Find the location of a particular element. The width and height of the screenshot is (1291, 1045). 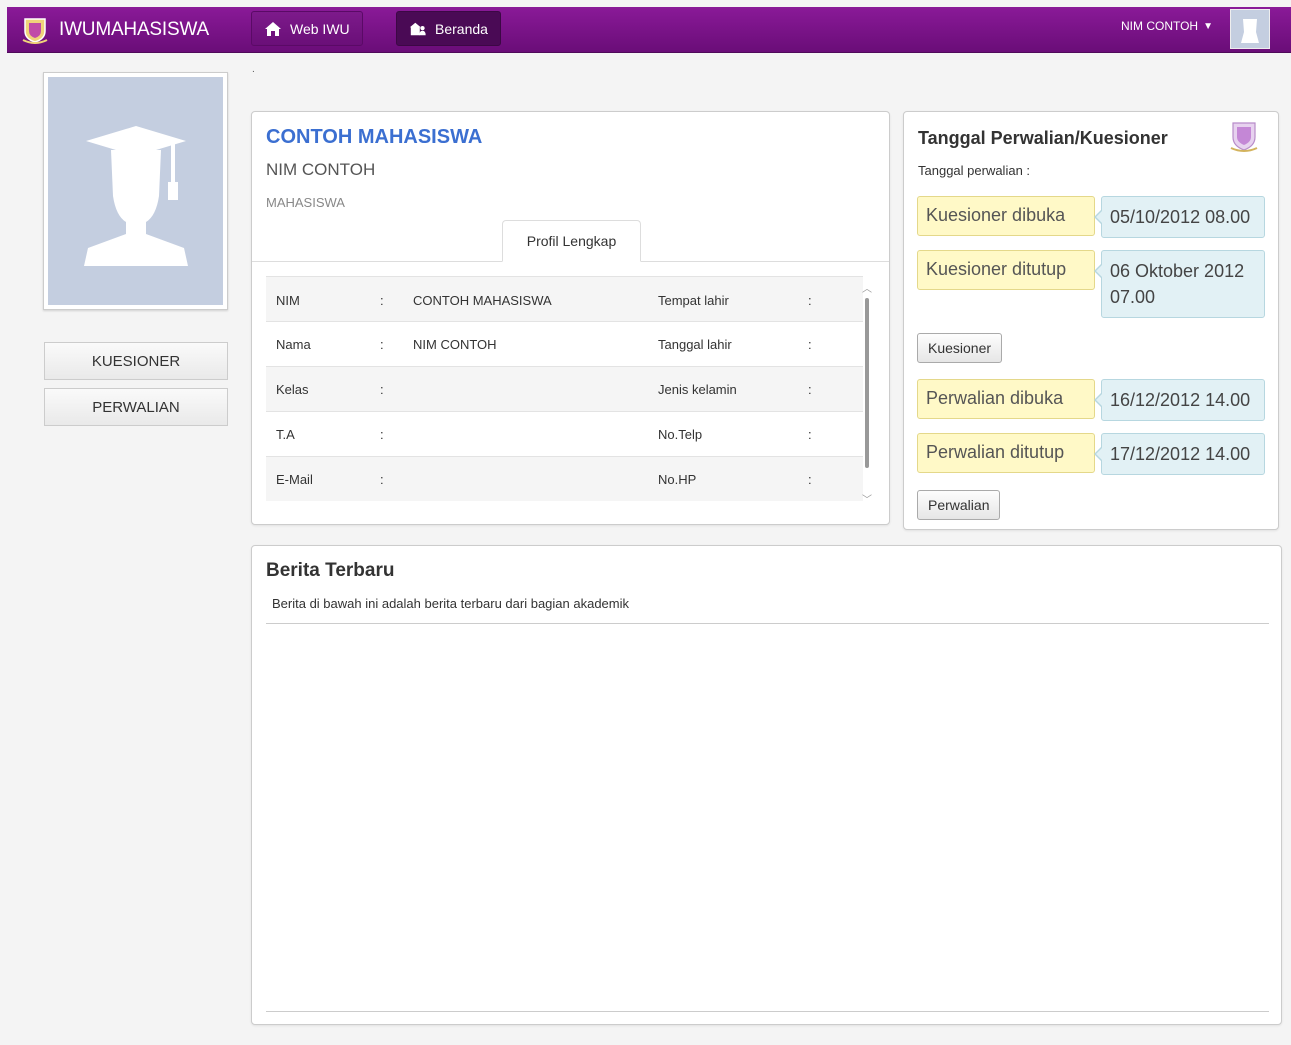

nav-beranda-button: Beranda is located at coordinates (448, 28).